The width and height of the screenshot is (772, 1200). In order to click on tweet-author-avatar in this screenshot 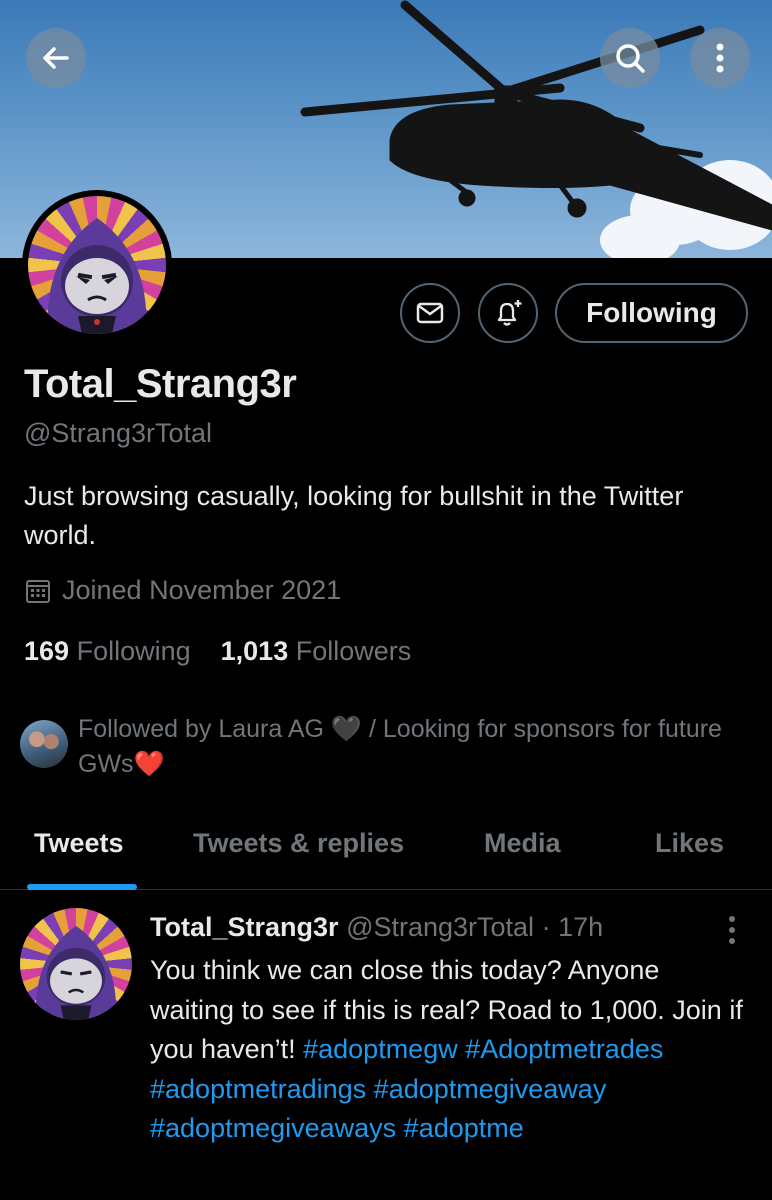, I will do `click(76, 964)`.